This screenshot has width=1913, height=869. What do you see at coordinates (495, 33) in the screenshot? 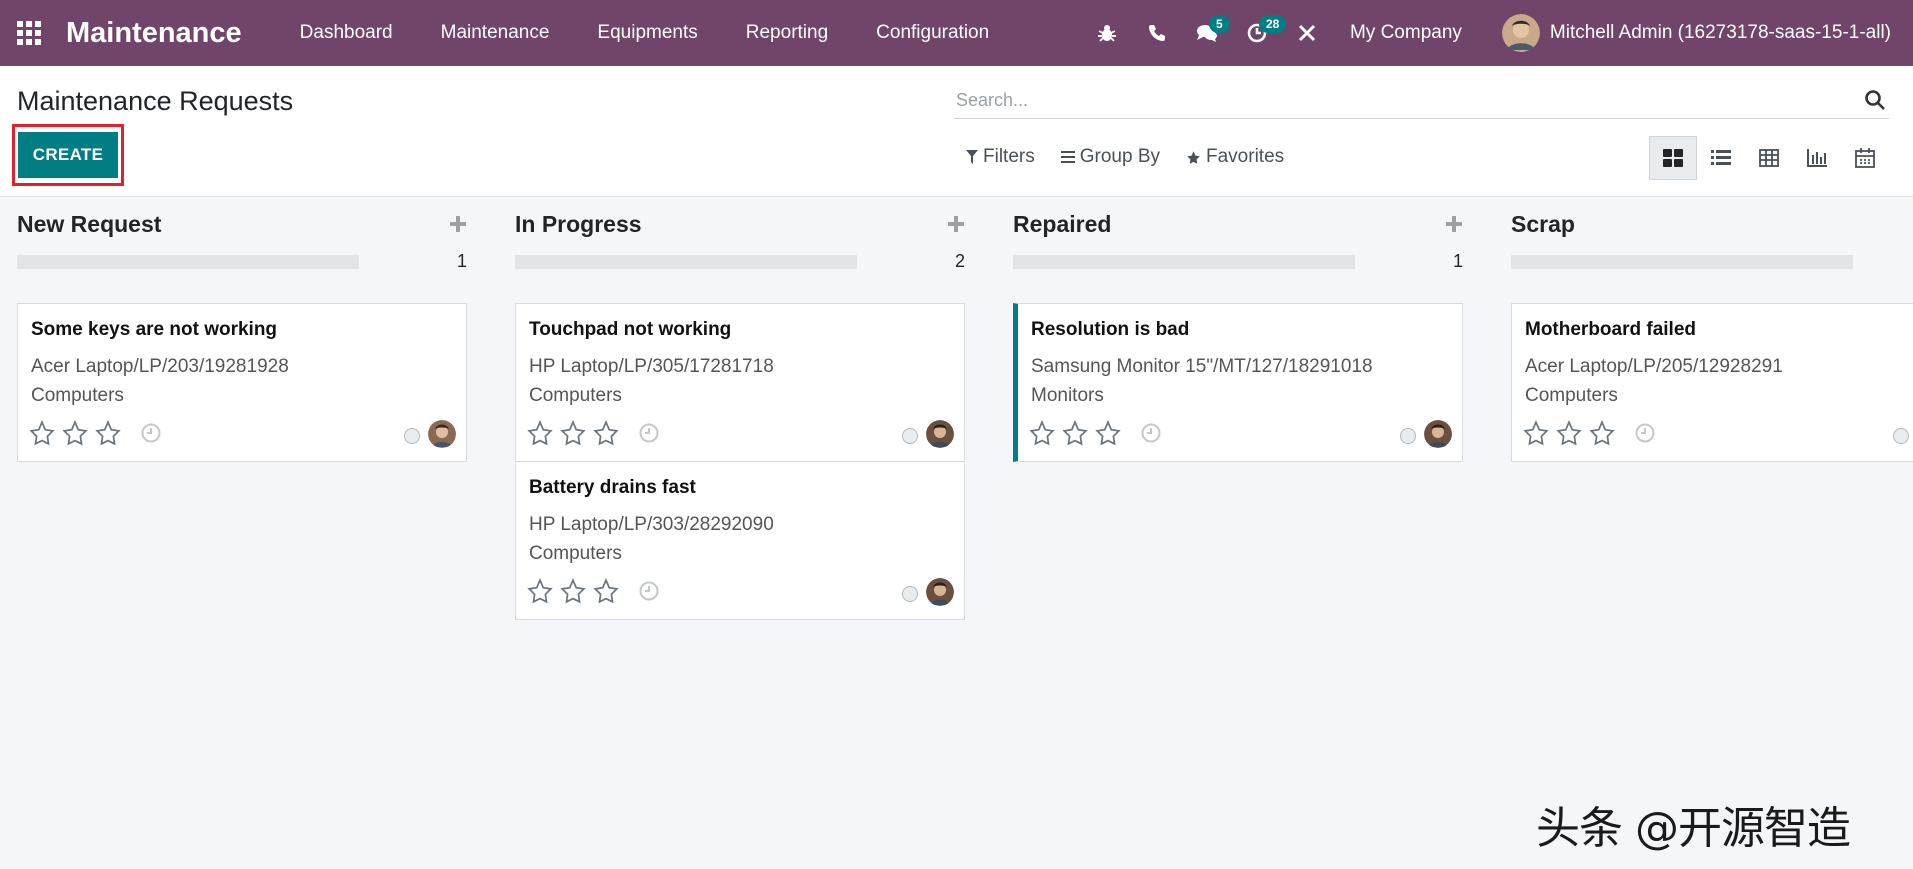
I see `menu-item-maintenance: Maintenance` at bounding box center [495, 33].